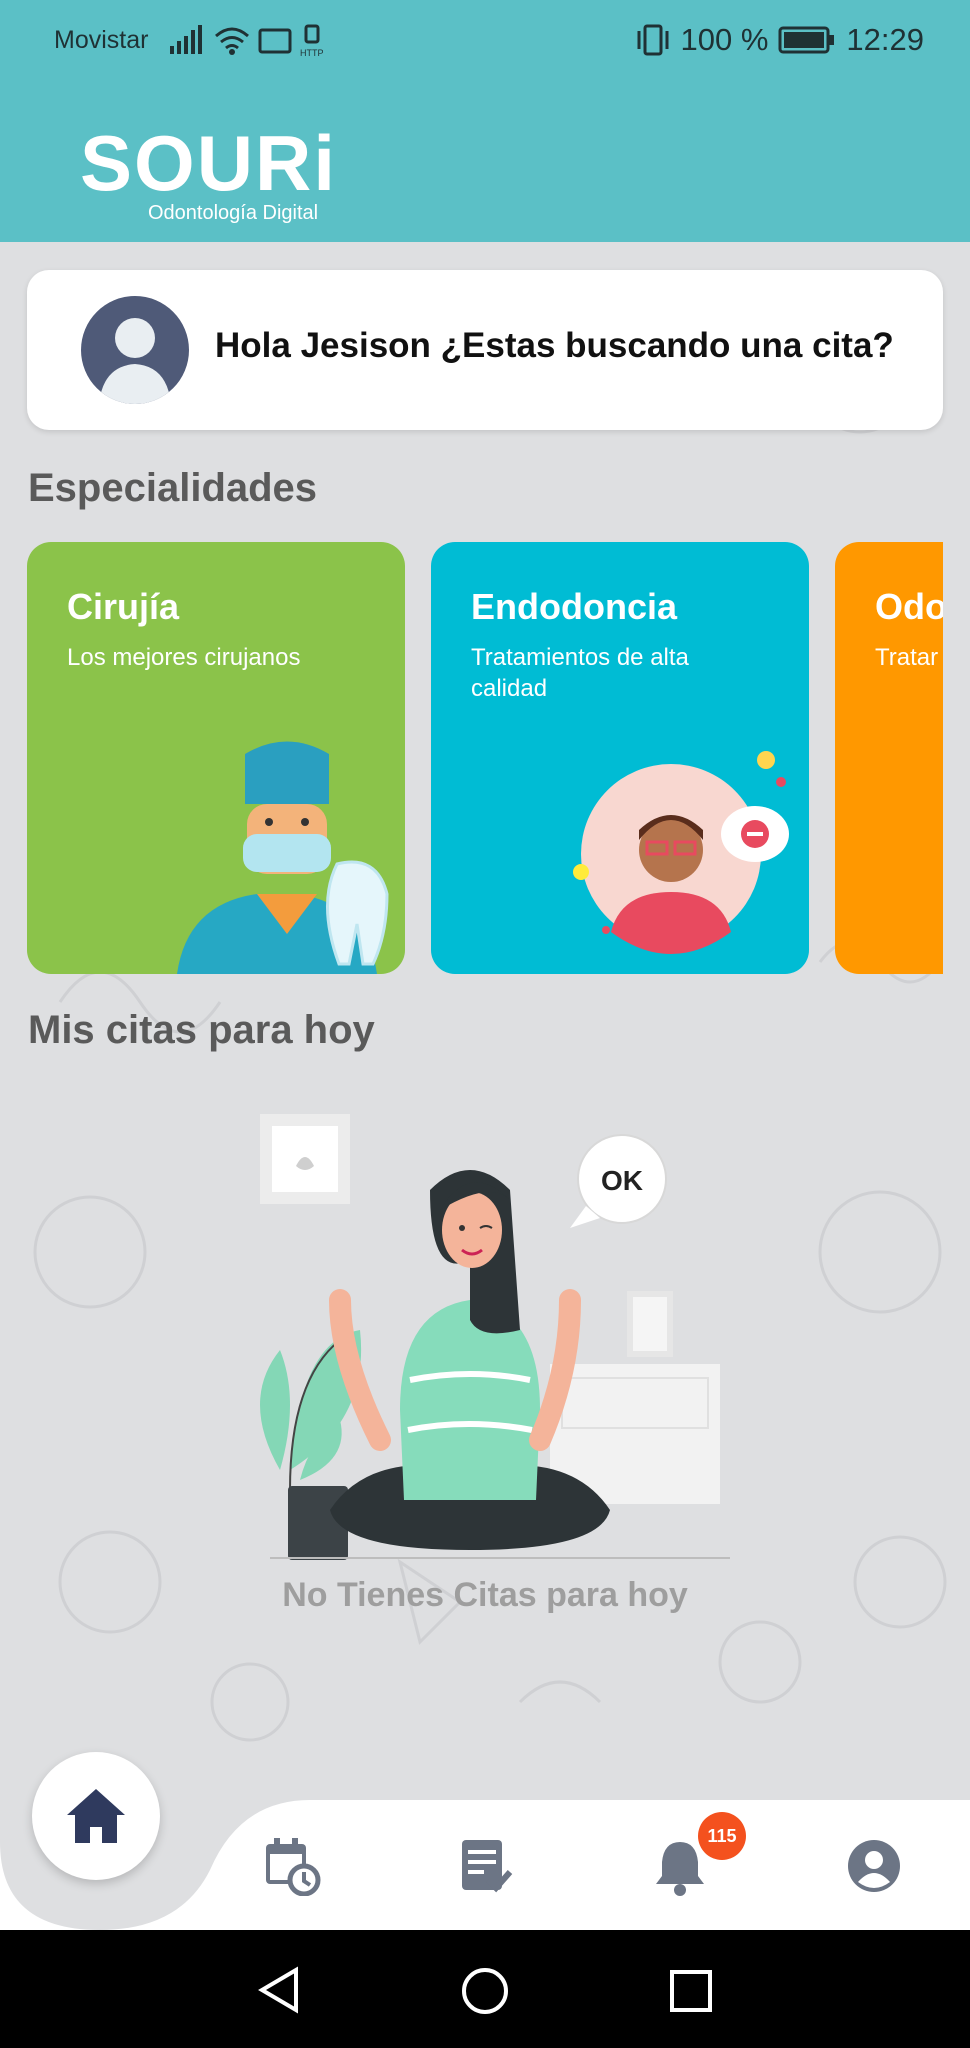 The height and width of the screenshot is (2048, 970). What do you see at coordinates (485, 1595) in the screenshot?
I see `empty-state-message: No Tienes Citas para hoy` at bounding box center [485, 1595].